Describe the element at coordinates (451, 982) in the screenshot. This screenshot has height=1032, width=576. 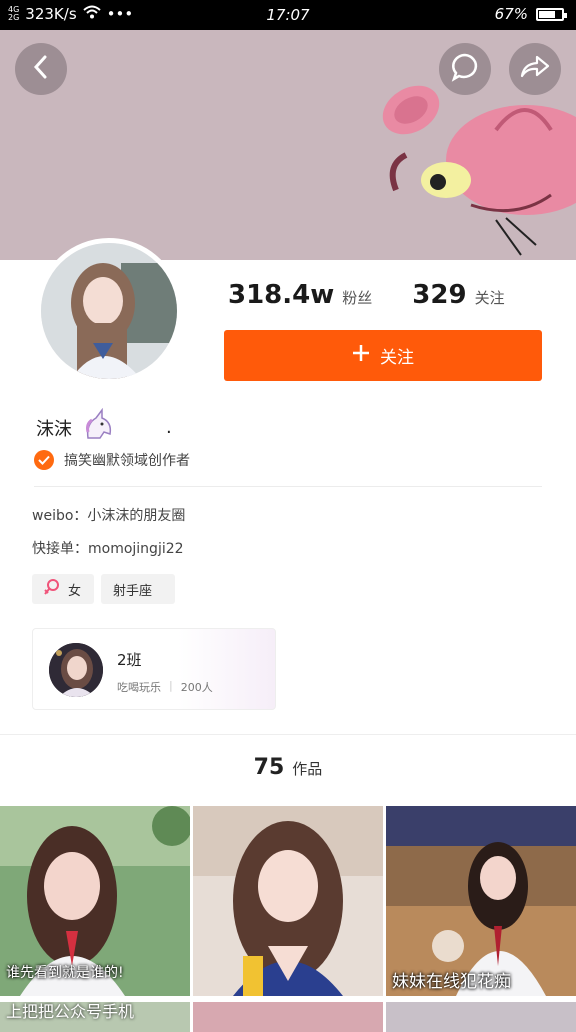
I see `video-caption: 妹妹在线犯花痴` at that location.